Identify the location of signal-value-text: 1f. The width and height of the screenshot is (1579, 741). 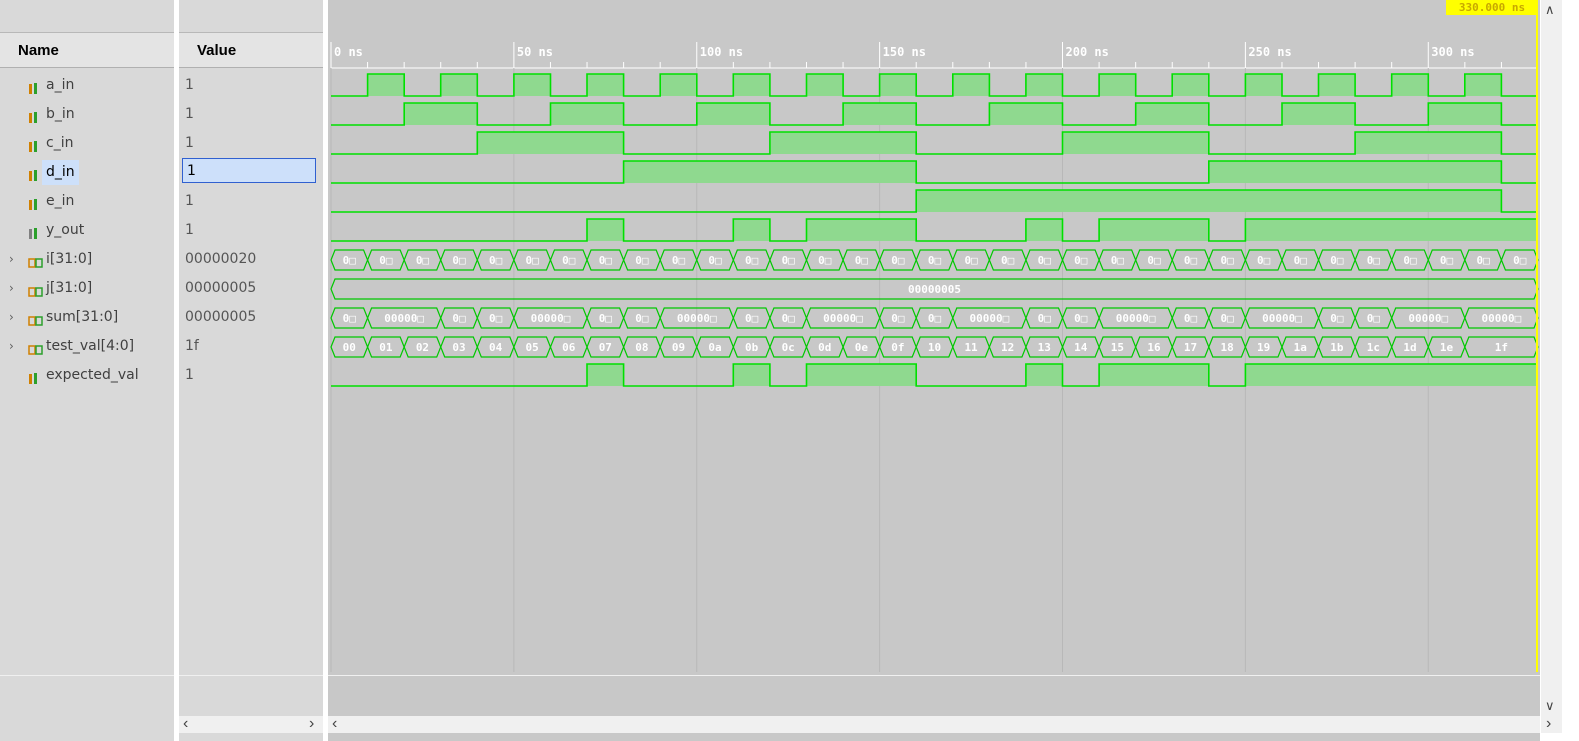
(192, 346).